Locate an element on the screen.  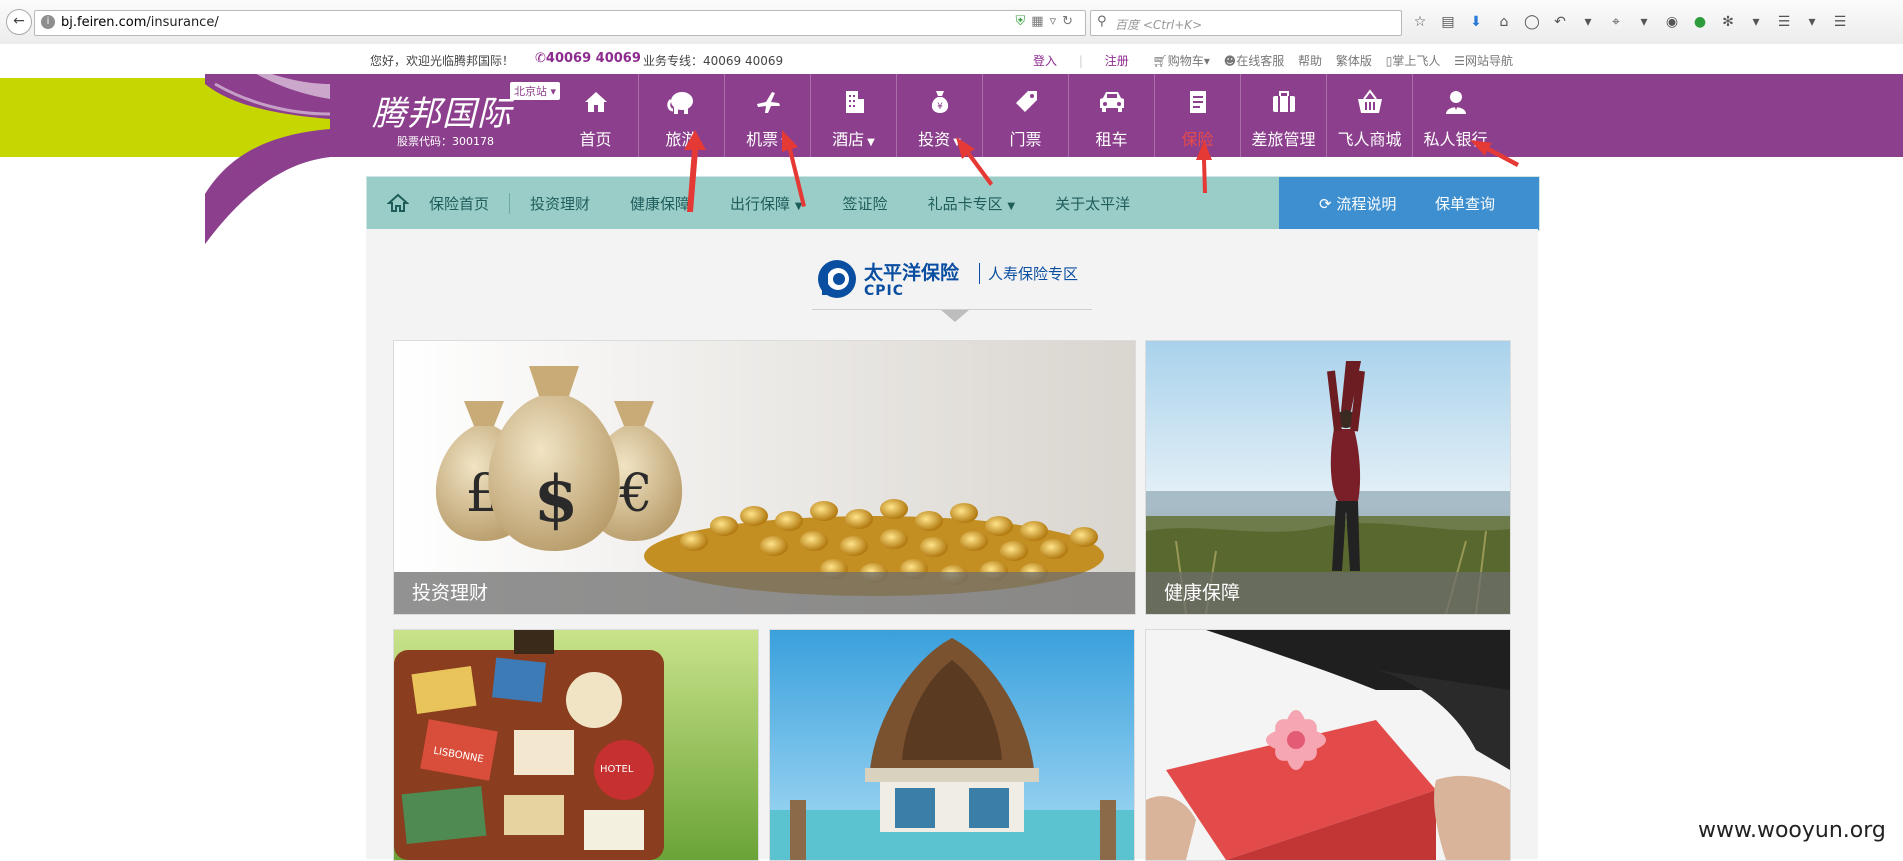
annotation-arrows is located at coordinates (1101, 171).